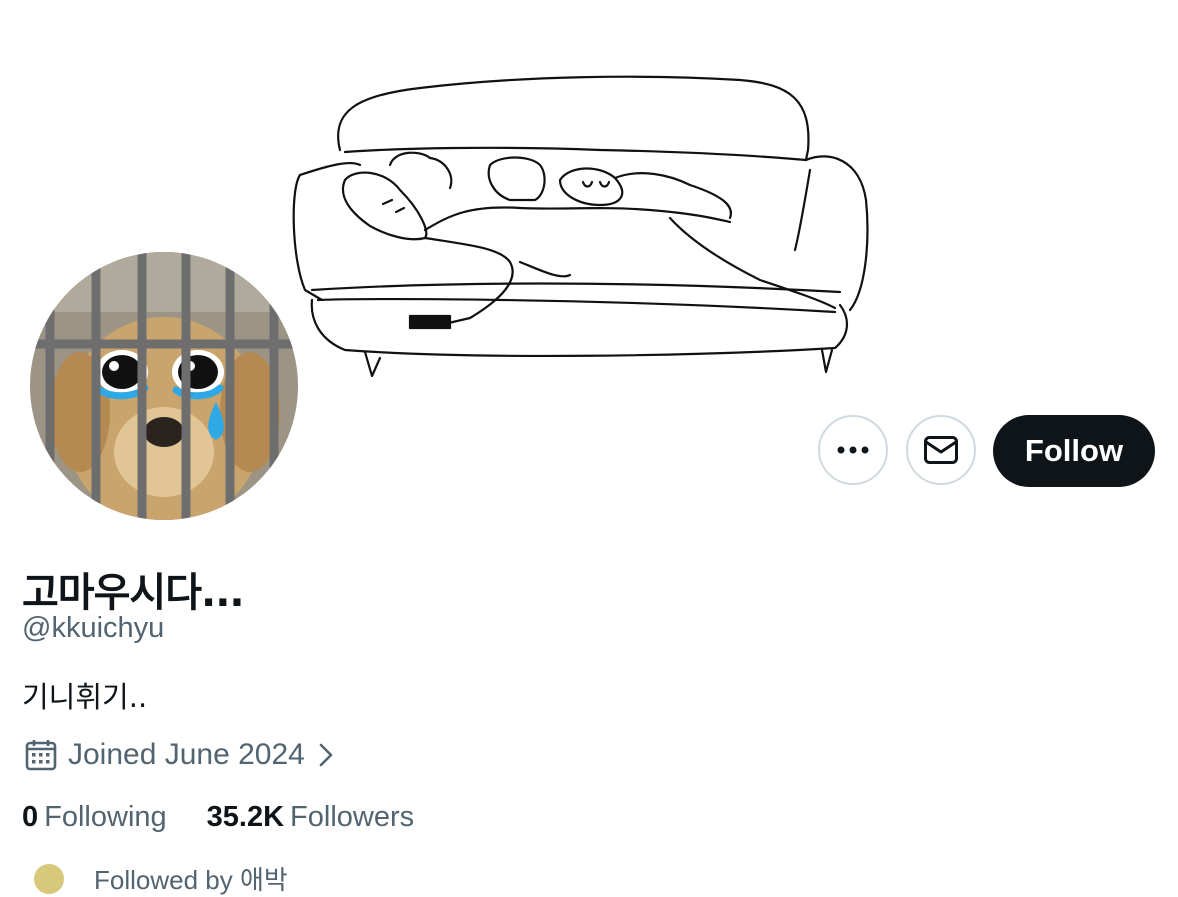 This screenshot has width=1178, height=897. Describe the element at coordinates (186, 754) in the screenshot. I see `joined-text: Joined June 2024` at that location.